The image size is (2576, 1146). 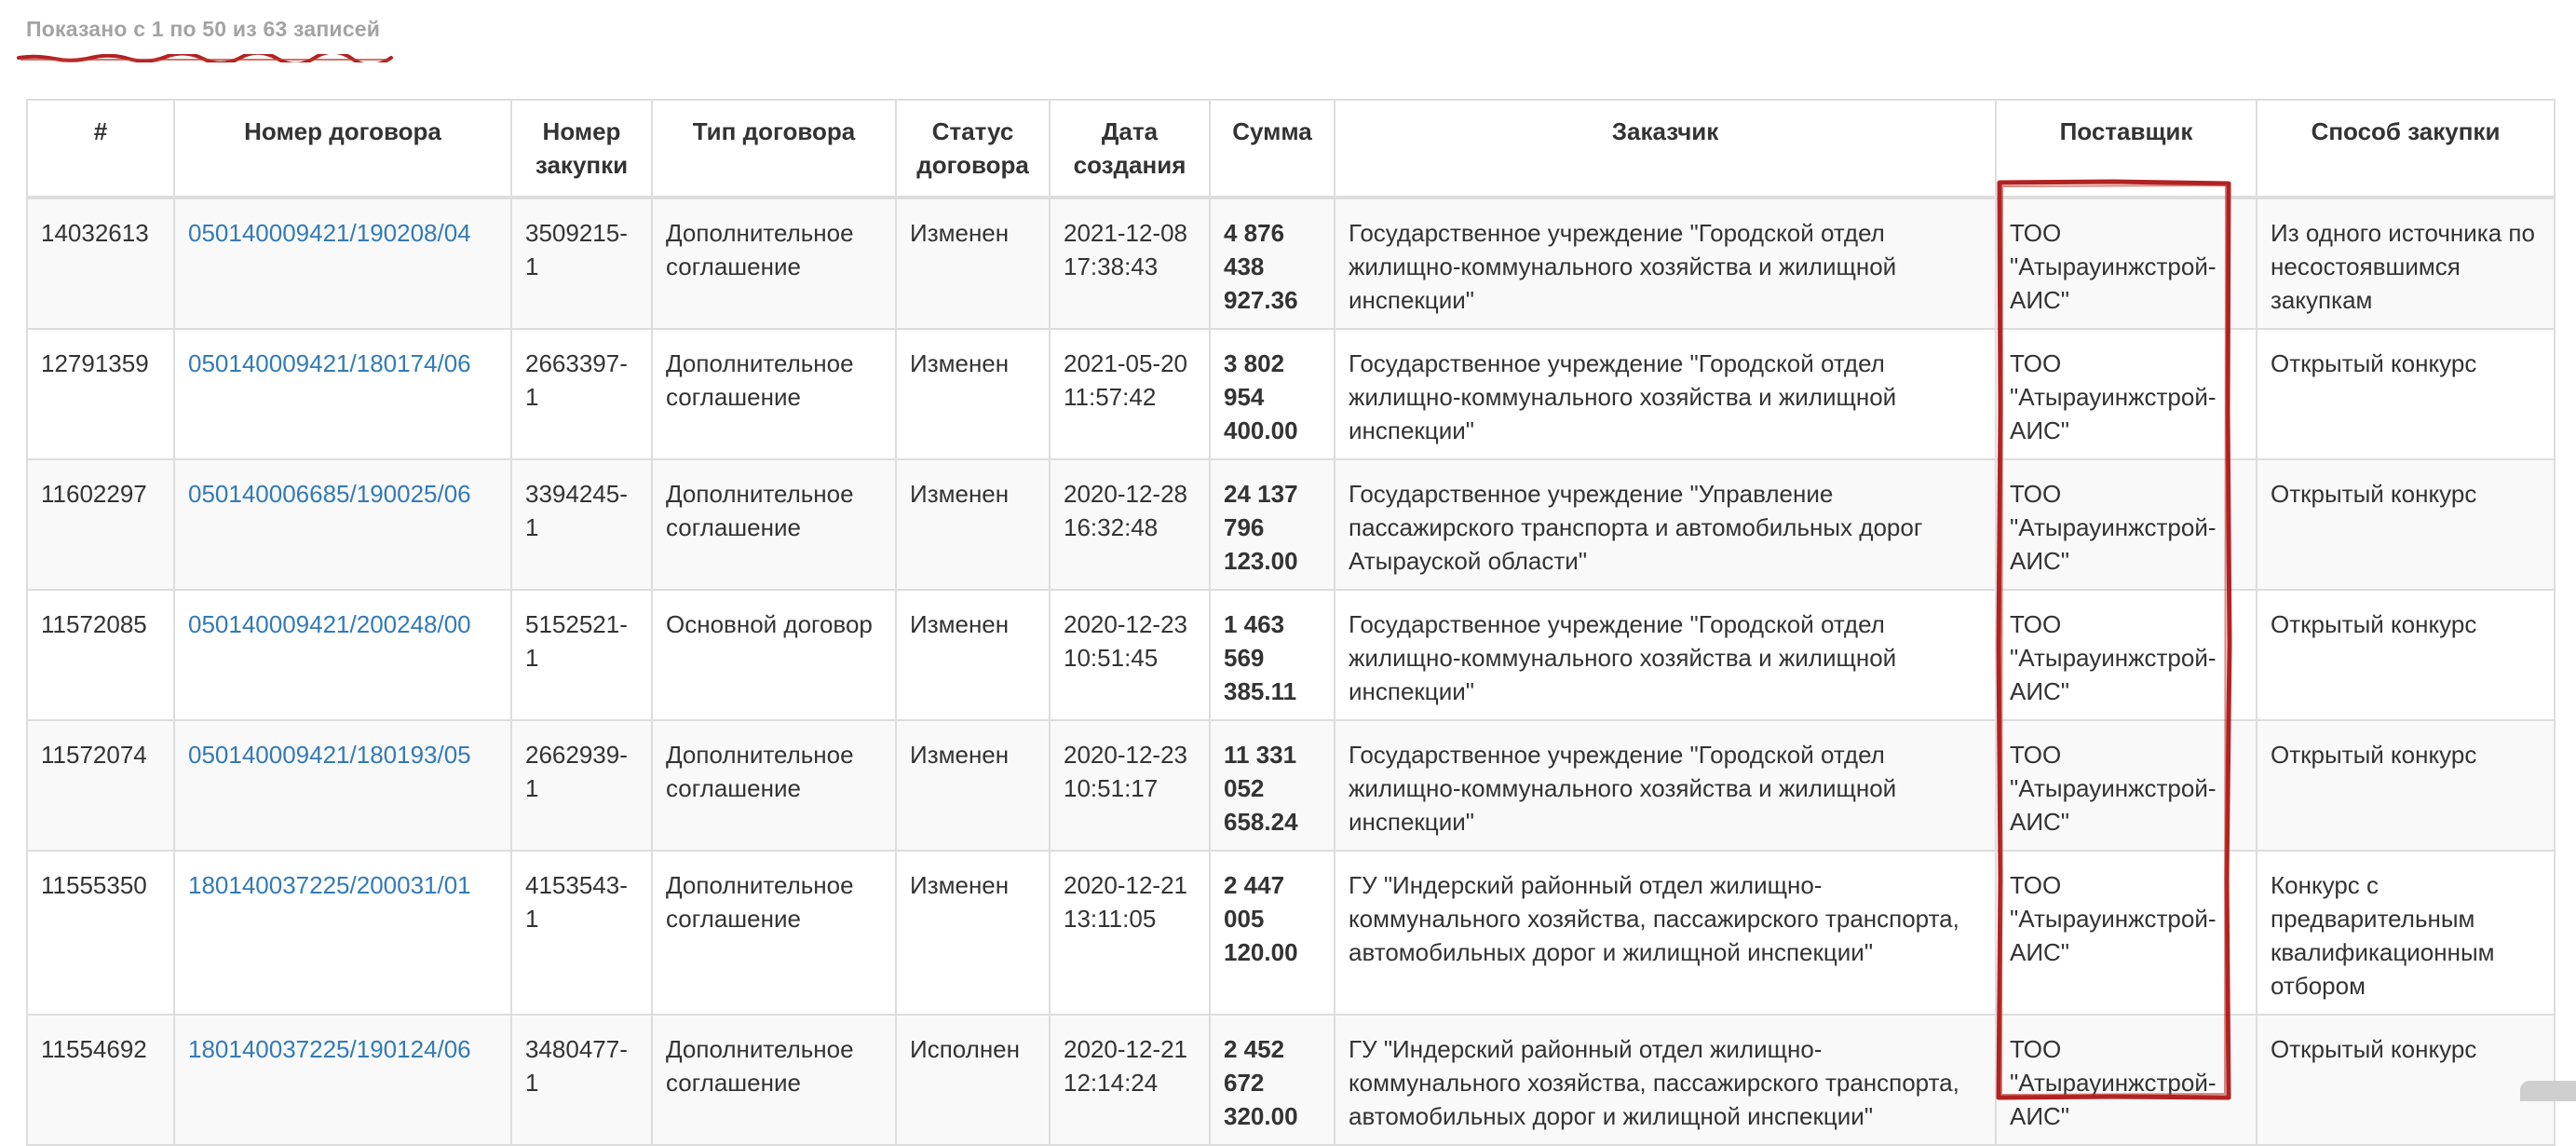 What do you see at coordinates (581, 933) in the screenshot?
I see `cell-purchase-number: 4153543-1` at bounding box center [581, 933].